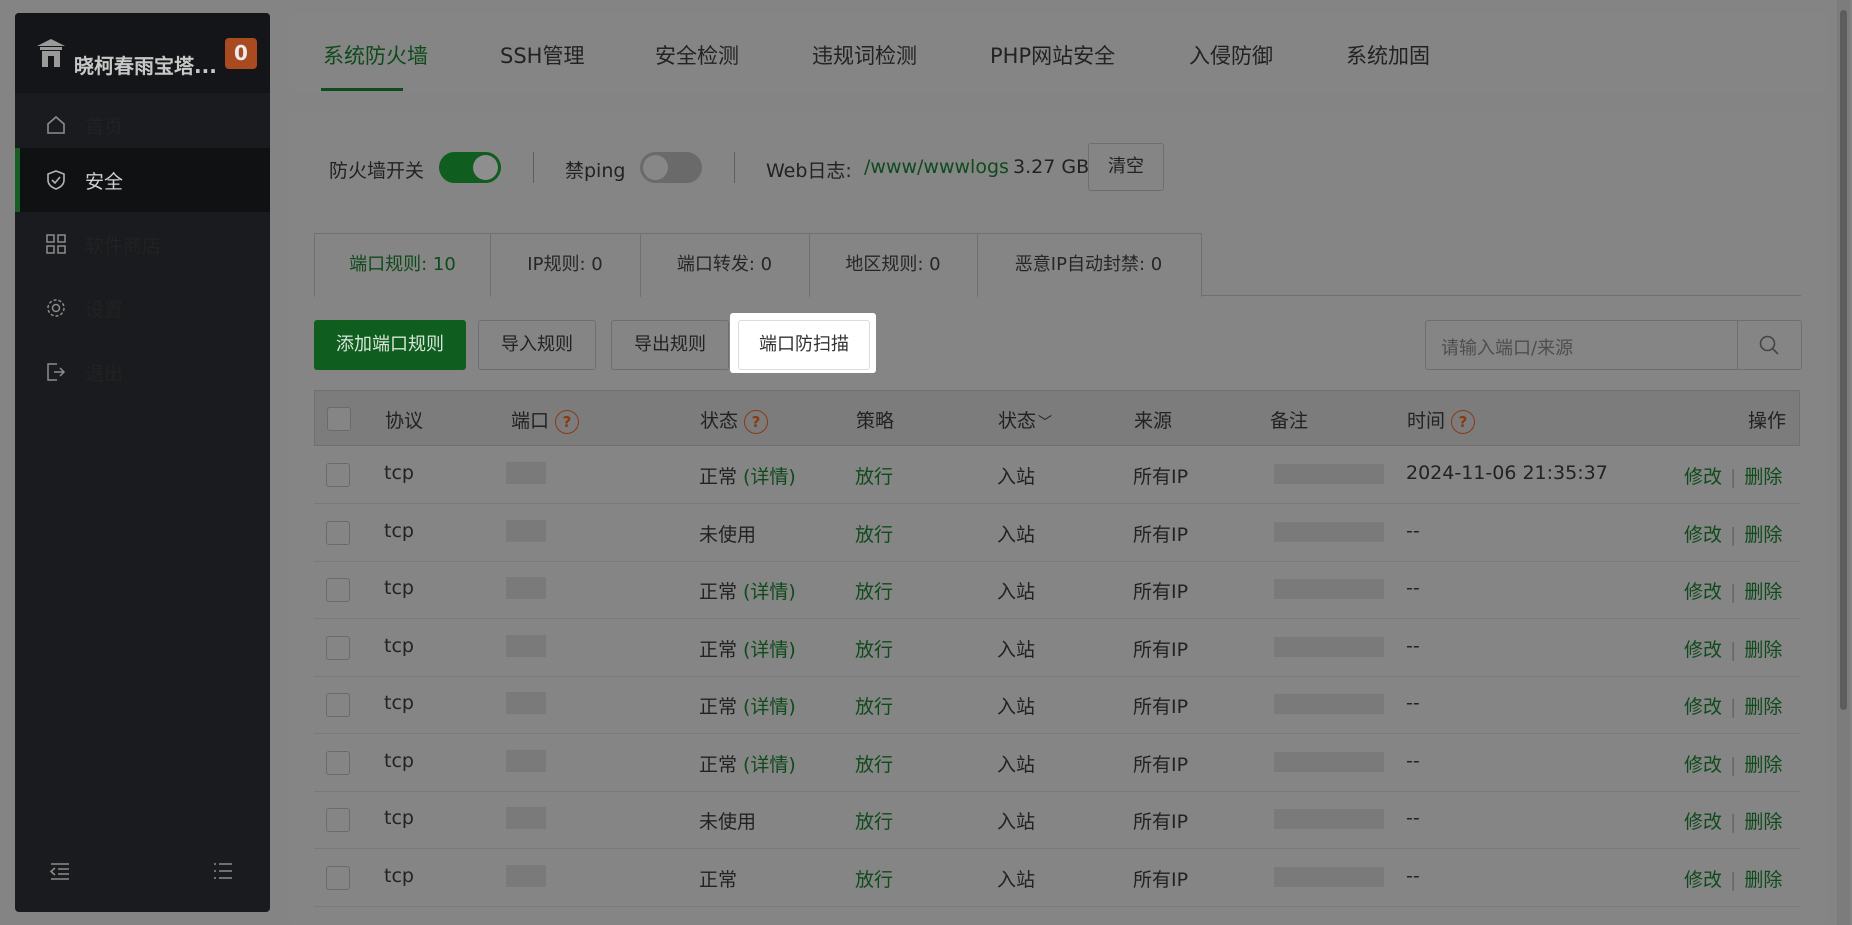 The image size is (1852, 925). What do you see at coordinates (670, 345) in the screenshot?
I see `export-rules-button: 导出规则` at bounding box center [670, 345].